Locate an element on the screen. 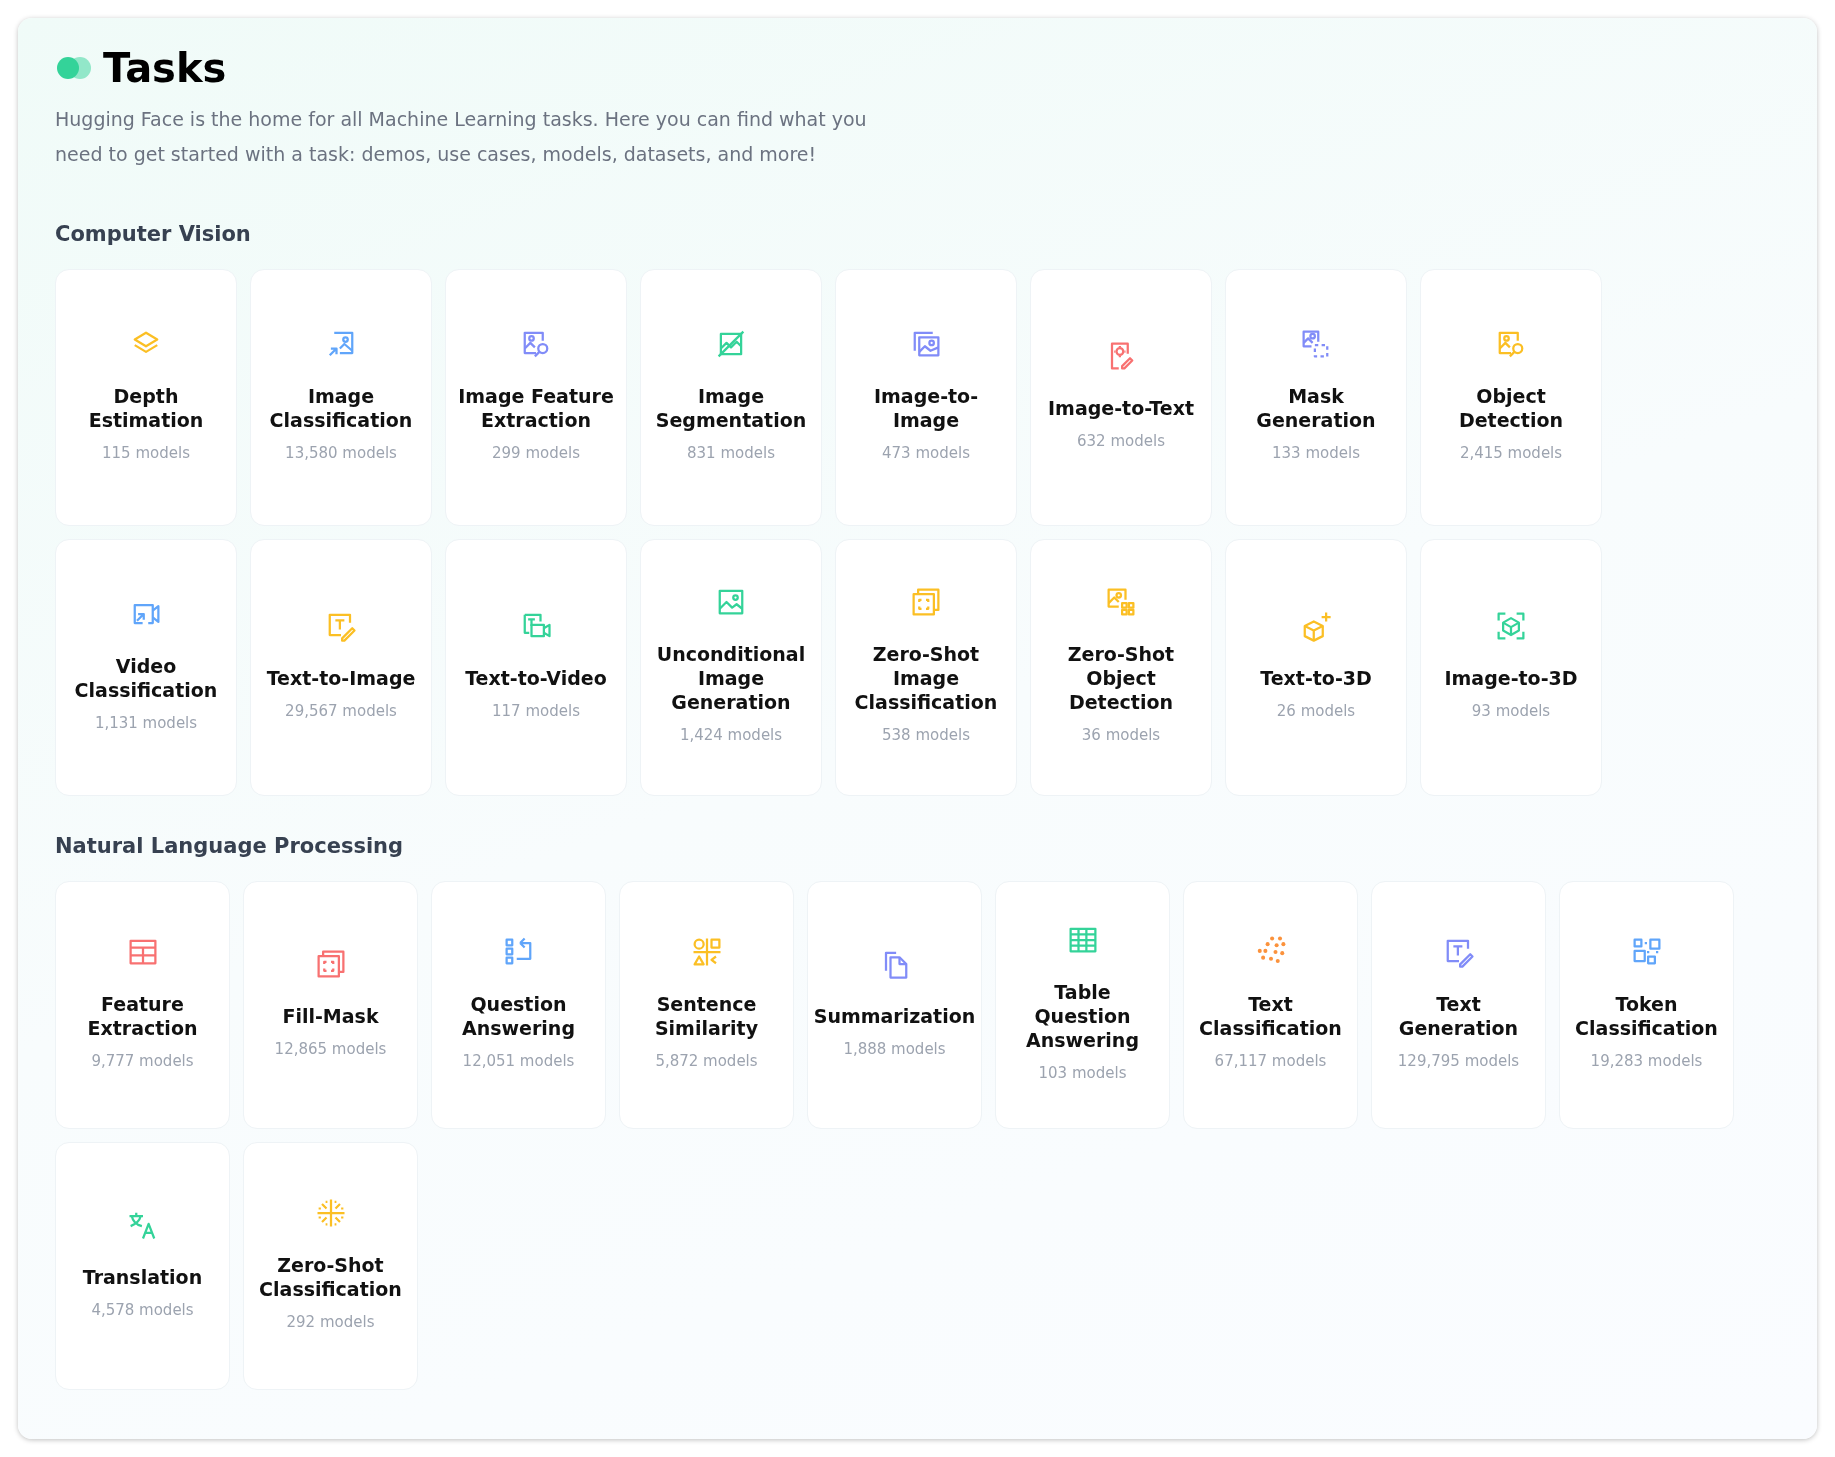  task-name: Fill-Mask is located at coordinates (330, 1016).